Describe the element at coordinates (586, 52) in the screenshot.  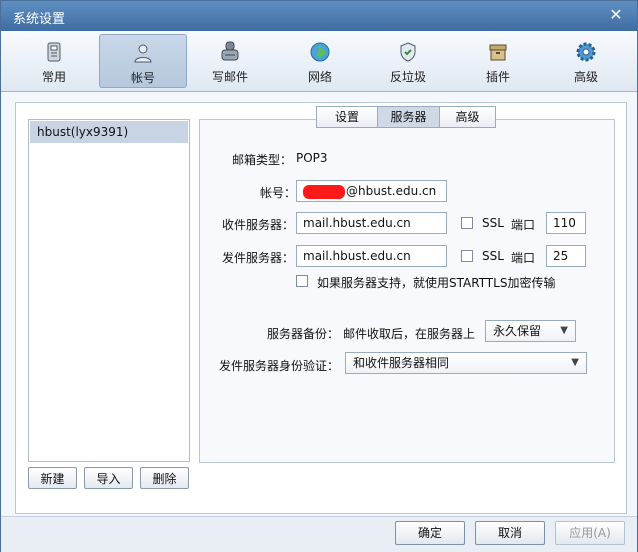
I see `advanced-icon` at that location.